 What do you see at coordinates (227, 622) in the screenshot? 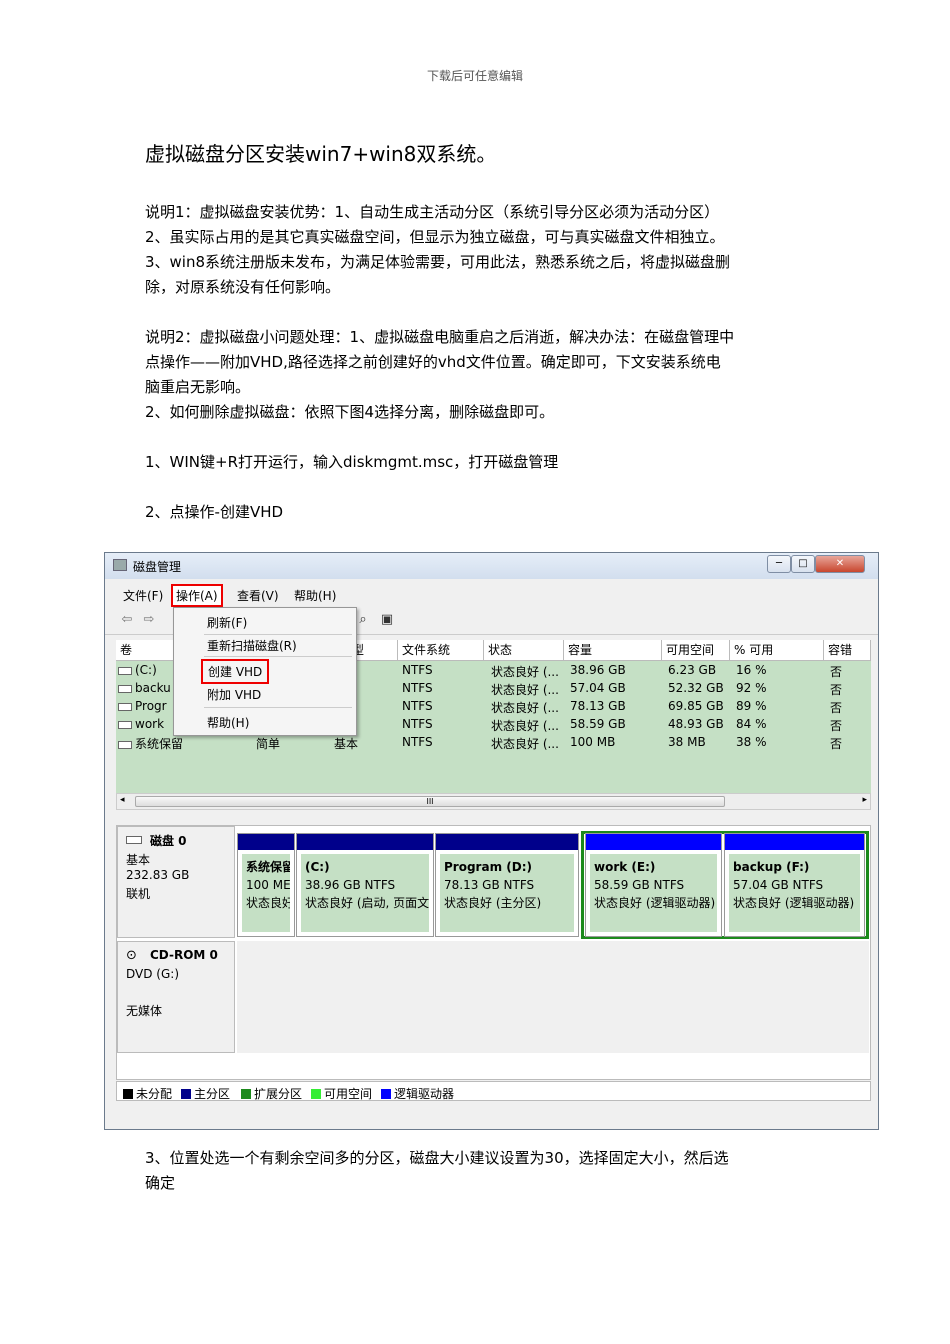
I see `menu-item-refresh: 刷新(F)` at bounding box center [227, 622].